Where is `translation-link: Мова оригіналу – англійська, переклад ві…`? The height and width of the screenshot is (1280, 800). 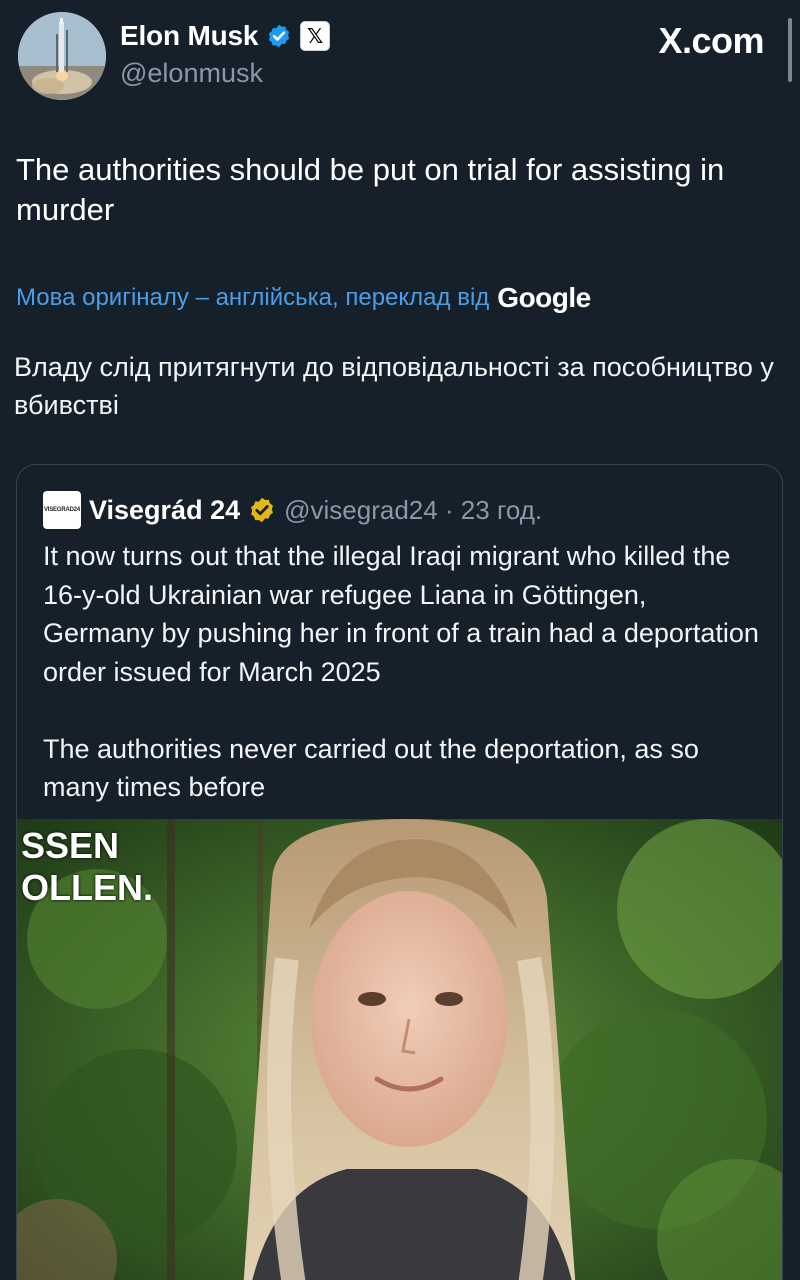
translation-link: Мова оригіналу – англійська, переклад ві… is located at coordinates (252, 298).